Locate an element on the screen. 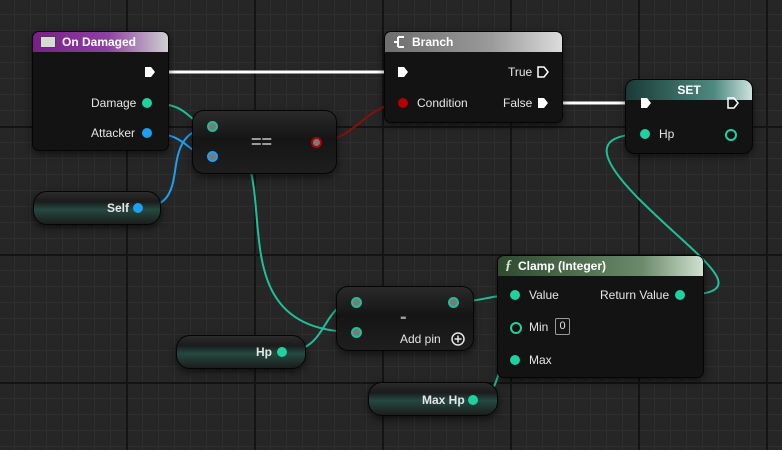  hp-output-pin is located at coordinates (282, 352).